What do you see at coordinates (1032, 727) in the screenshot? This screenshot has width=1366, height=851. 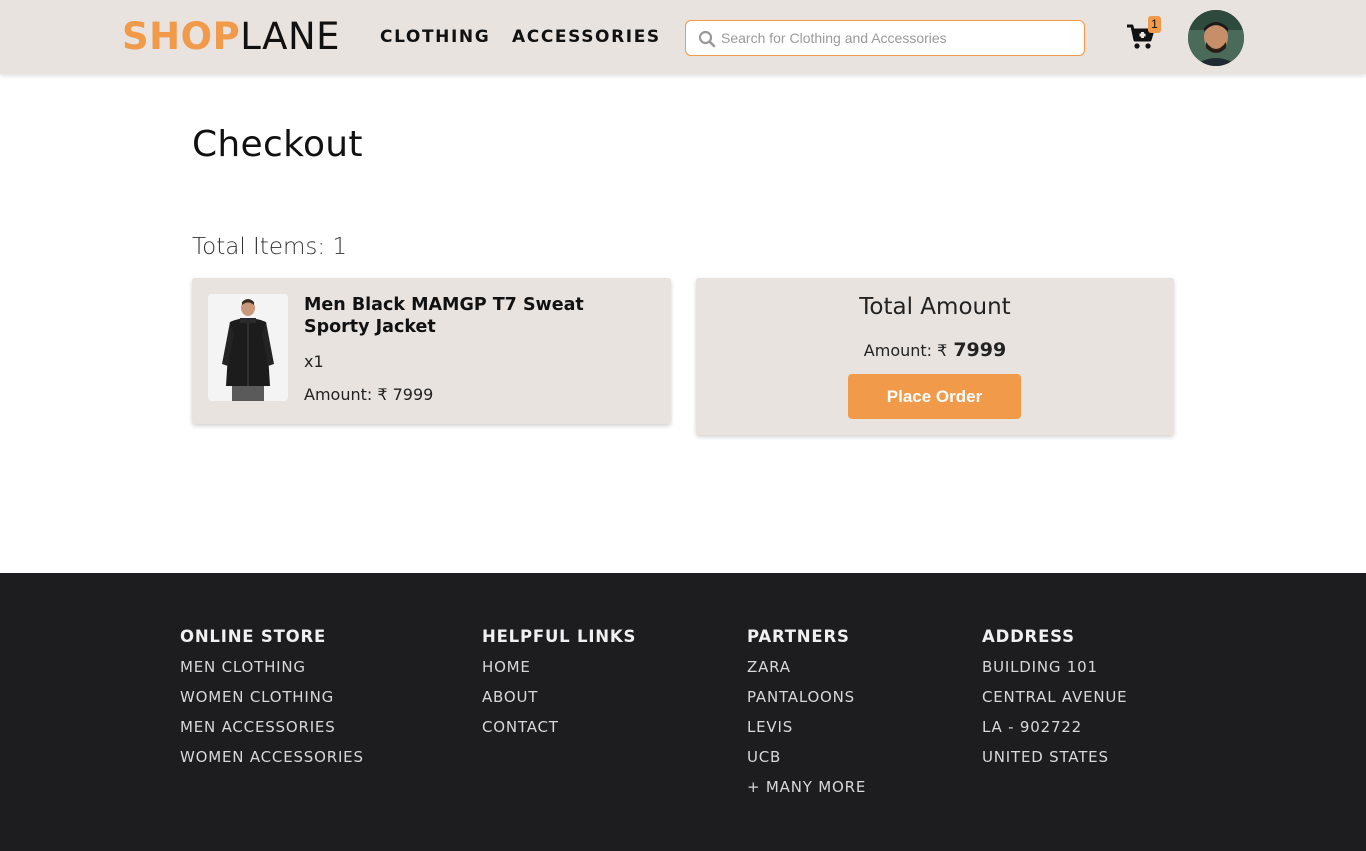 I see `footer-address-line: LA - 902722` at bounding box center [1032, 727].